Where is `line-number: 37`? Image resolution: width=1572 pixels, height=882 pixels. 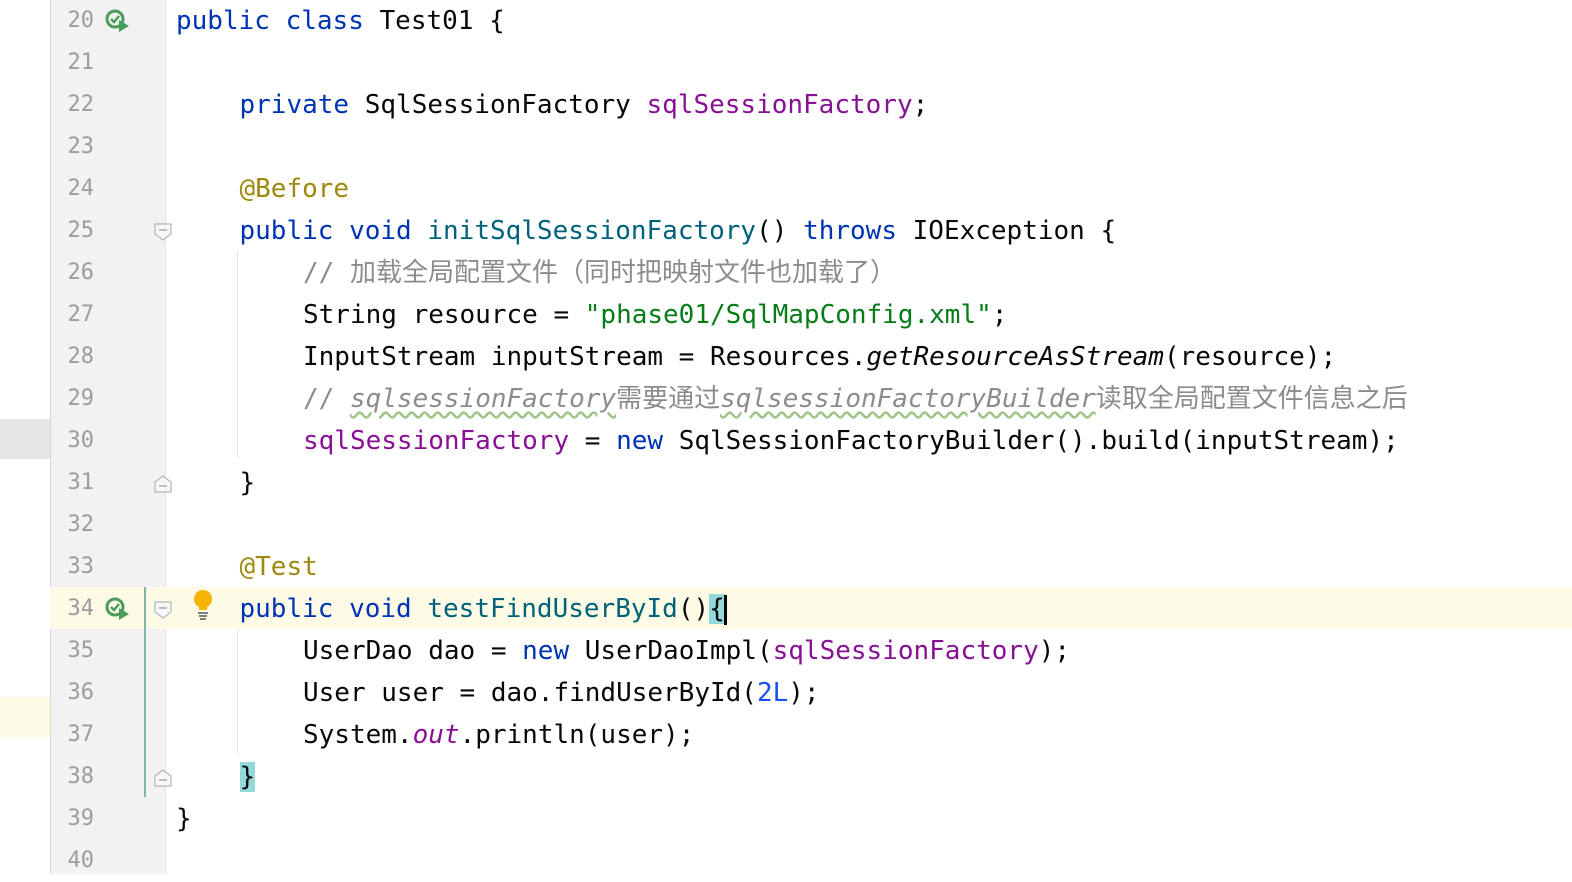 line-number: 37 is located at coordinates (72, 735).